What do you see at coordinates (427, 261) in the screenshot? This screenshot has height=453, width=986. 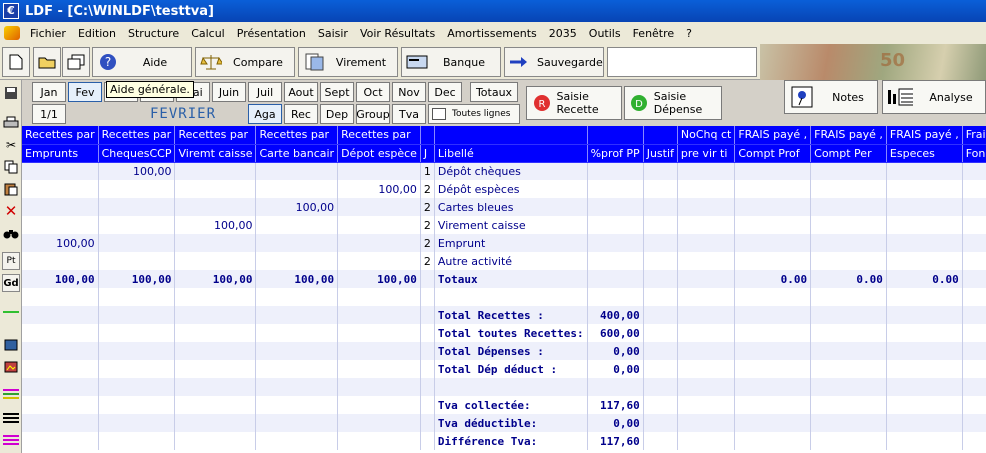 I see `table-cell: 2` at bounding box center [427, 261].